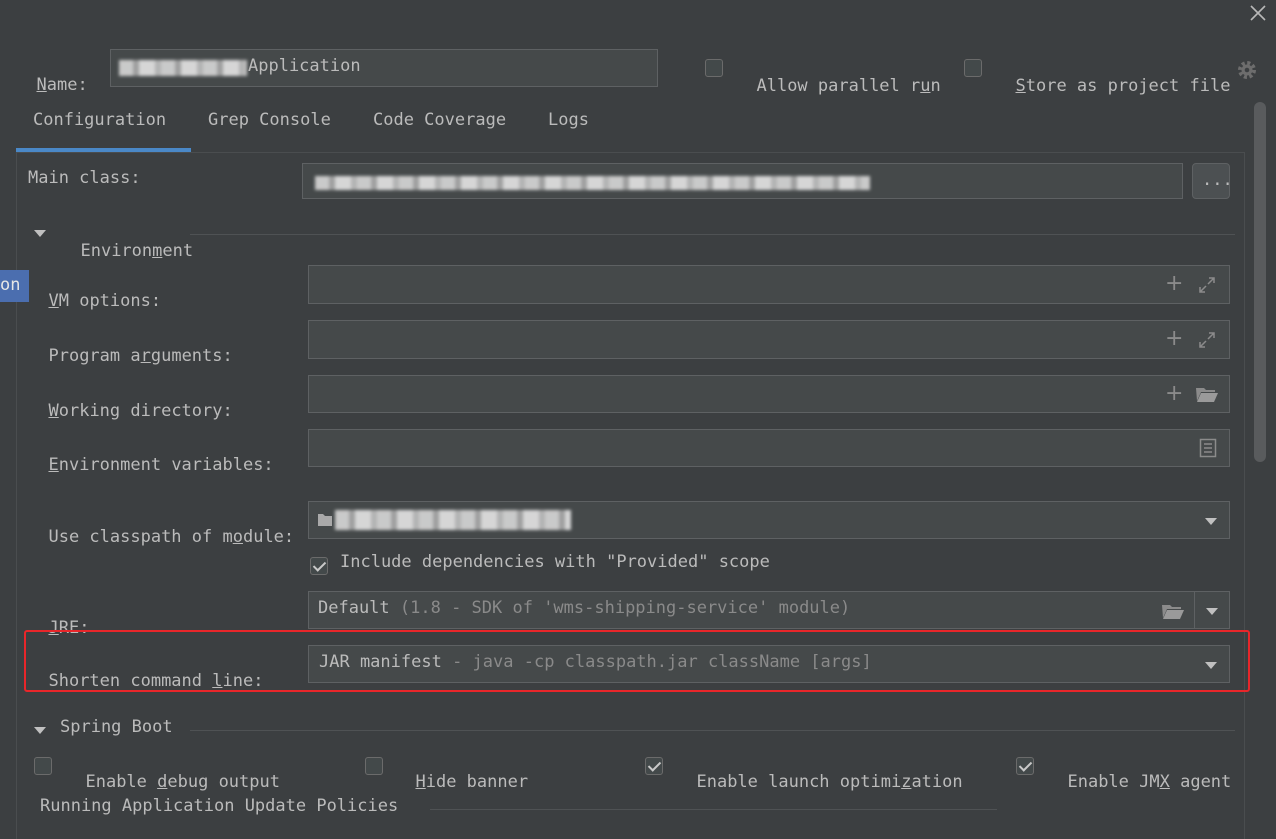 The width and height of the screenshot is (1276, 839). What do you see at coordinates (769, 448) in the screenshot?
I see `environment-variables-input` at bounding box center [769, 448].